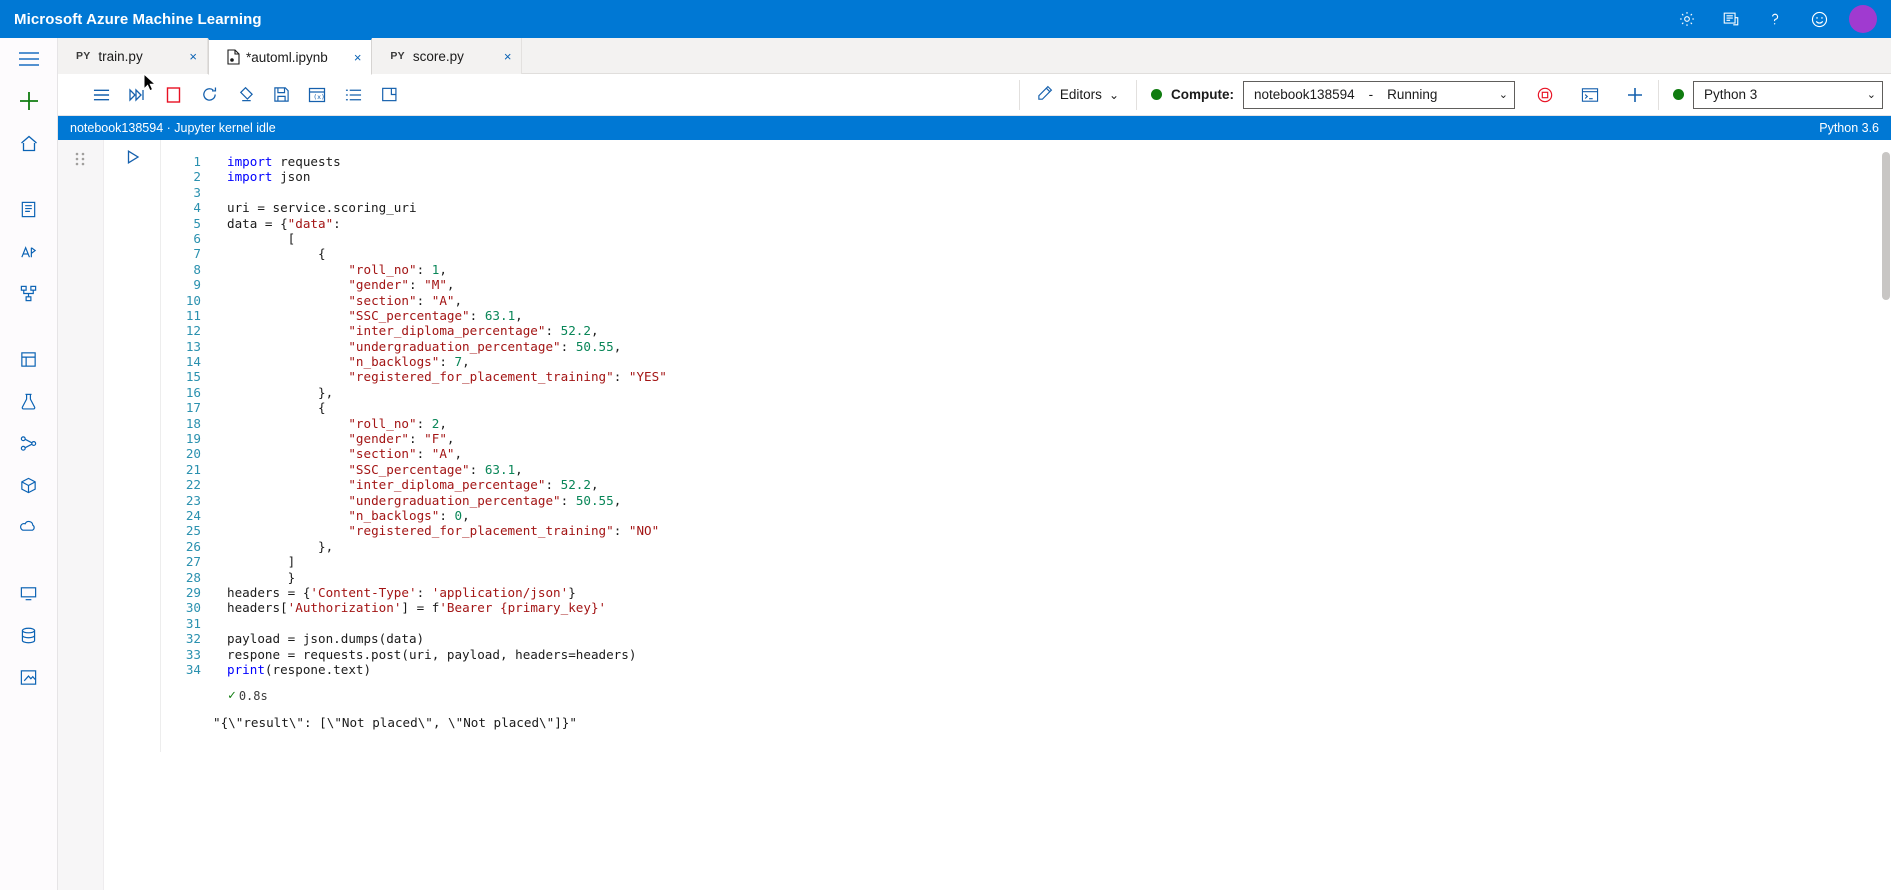  I want to click on code-line: 11 "SSC_percentage": 63.1,, so click(1026, 315).